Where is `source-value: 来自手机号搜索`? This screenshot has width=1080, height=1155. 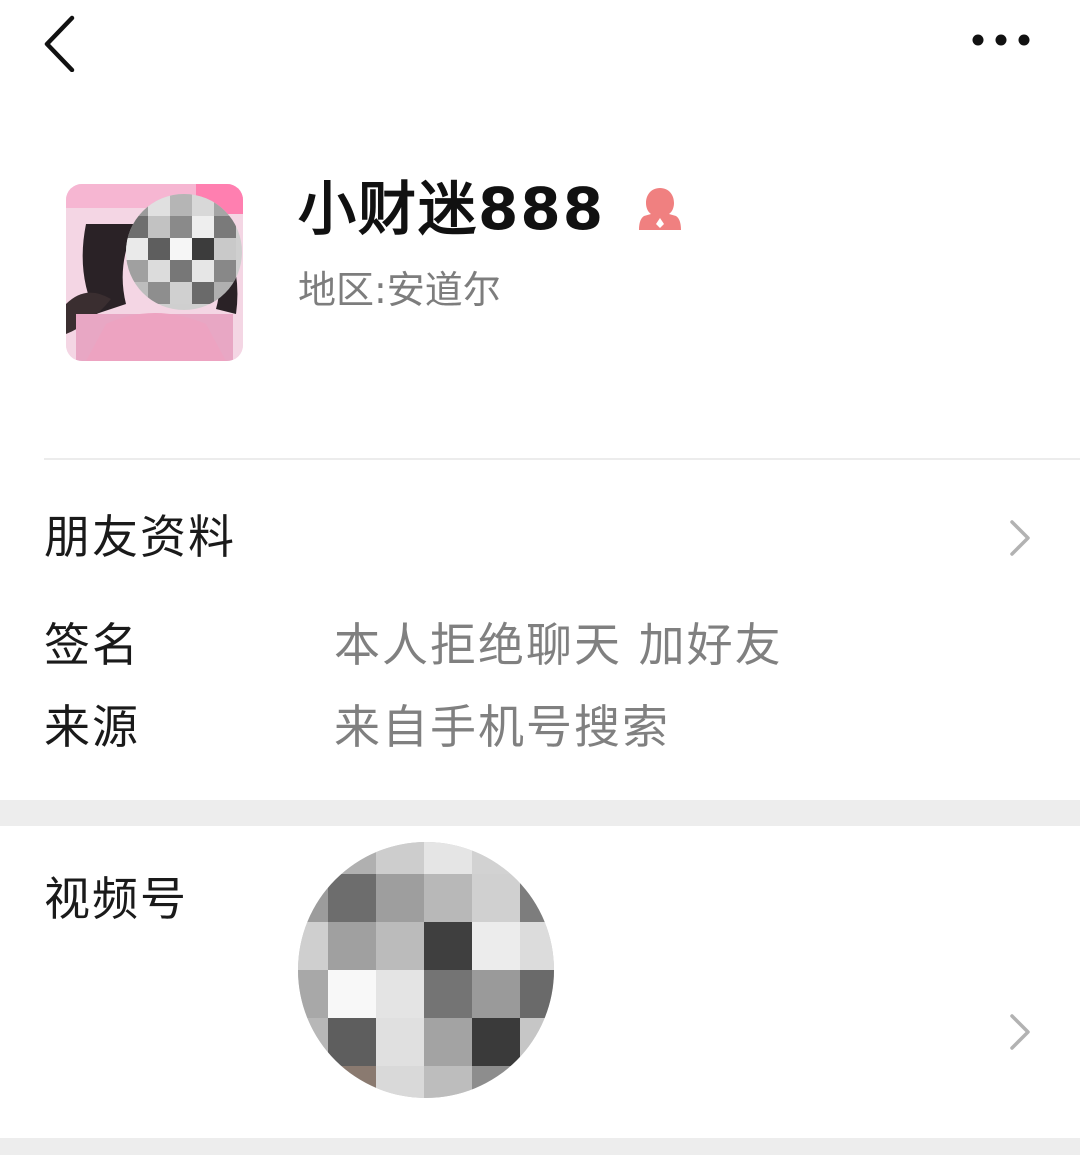
source-value: 来自手机号搜索 is located at coordinates (502, 727).